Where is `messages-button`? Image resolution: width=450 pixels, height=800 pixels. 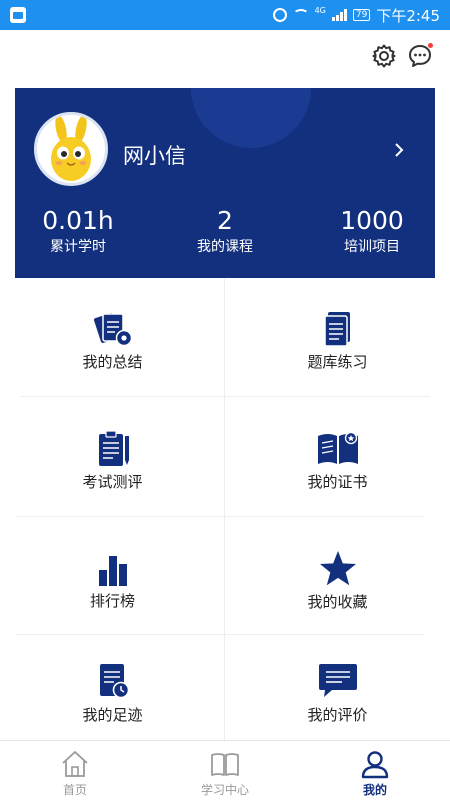
messages-button is located at coordinates (420, 56).